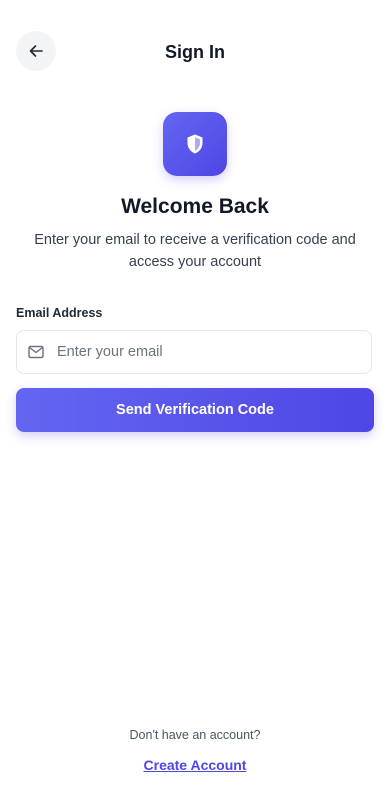  What do you see at coordinates (207, 352) in the screenshot?
I see `email-input` at bounding box center [207, 352].